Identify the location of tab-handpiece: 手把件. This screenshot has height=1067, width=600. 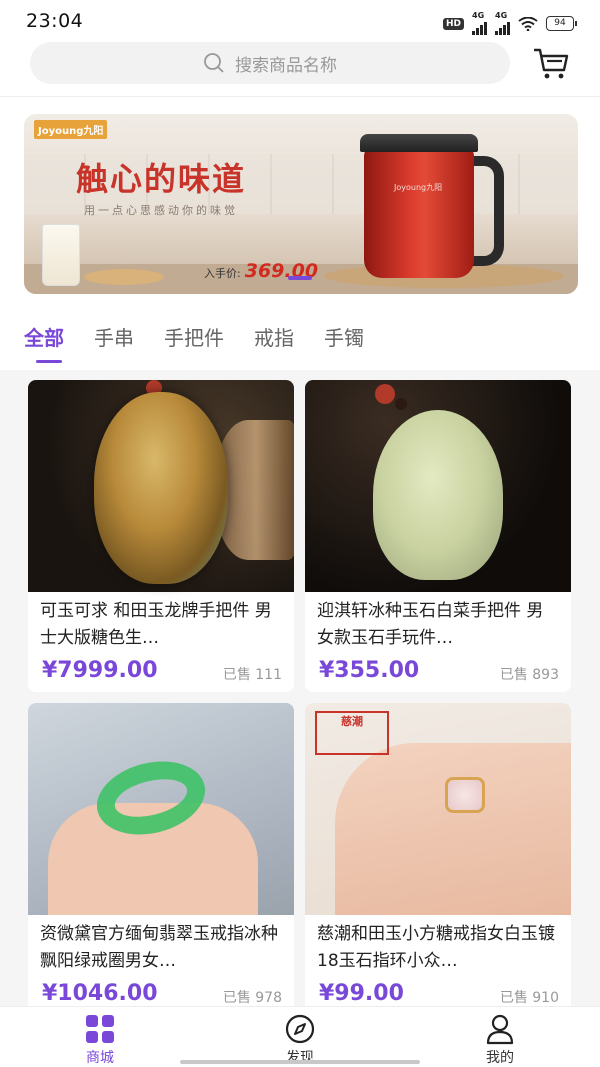
(194, 336).